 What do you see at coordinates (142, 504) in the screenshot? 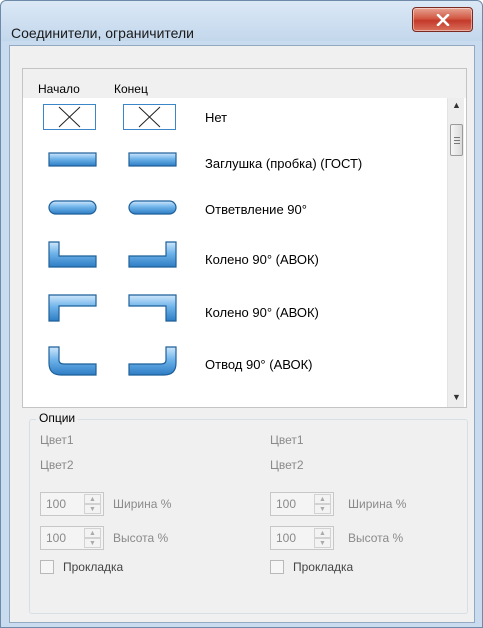
I see `start-width-label: Ширина %` at bounding box center [142, 504].